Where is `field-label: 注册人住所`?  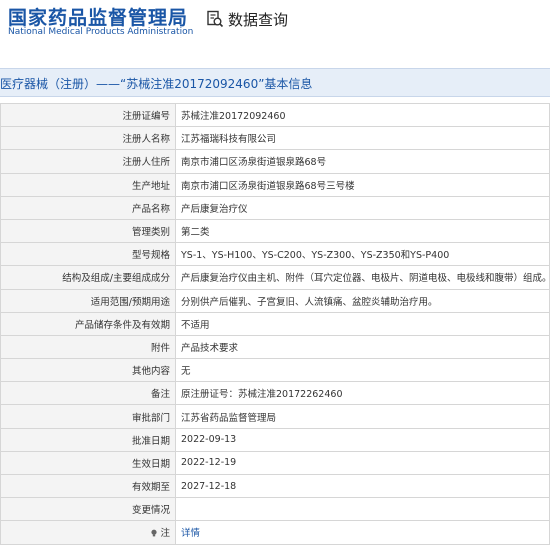 field-label: 注册人住所 is located at coordinates (88, 161).